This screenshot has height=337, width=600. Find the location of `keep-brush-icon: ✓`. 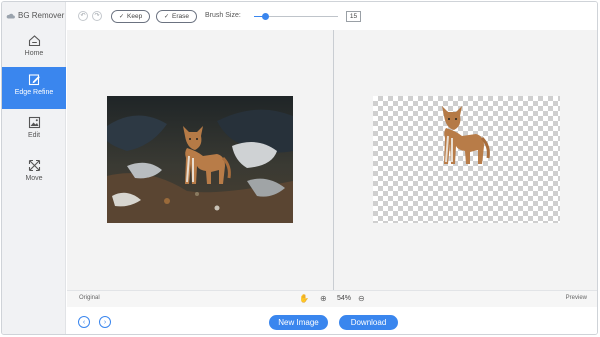

keep-brush-icon: ✓ is located at coordinates (122, 17).